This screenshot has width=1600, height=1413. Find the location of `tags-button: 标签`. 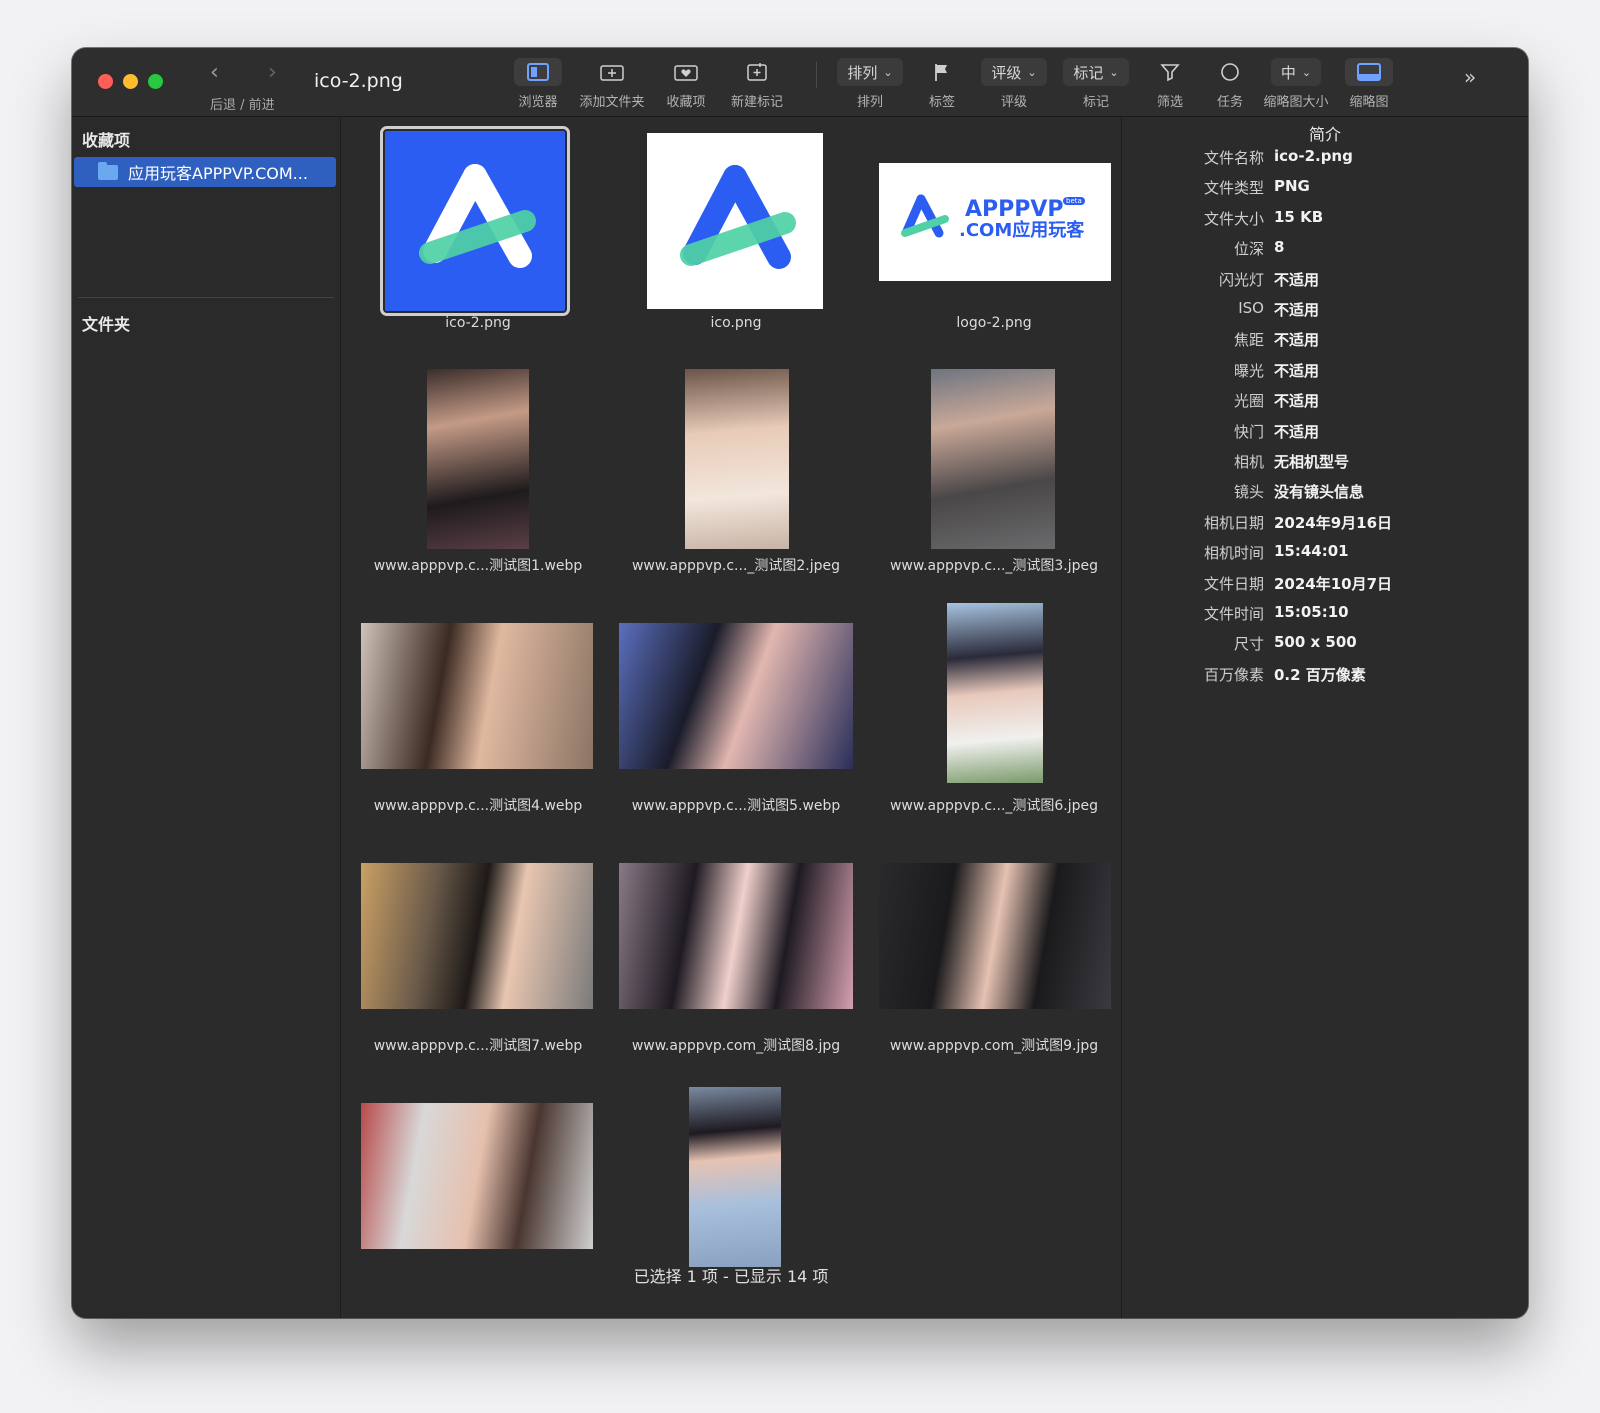

tags-button: 标签 is located at coordinates (942, 84).